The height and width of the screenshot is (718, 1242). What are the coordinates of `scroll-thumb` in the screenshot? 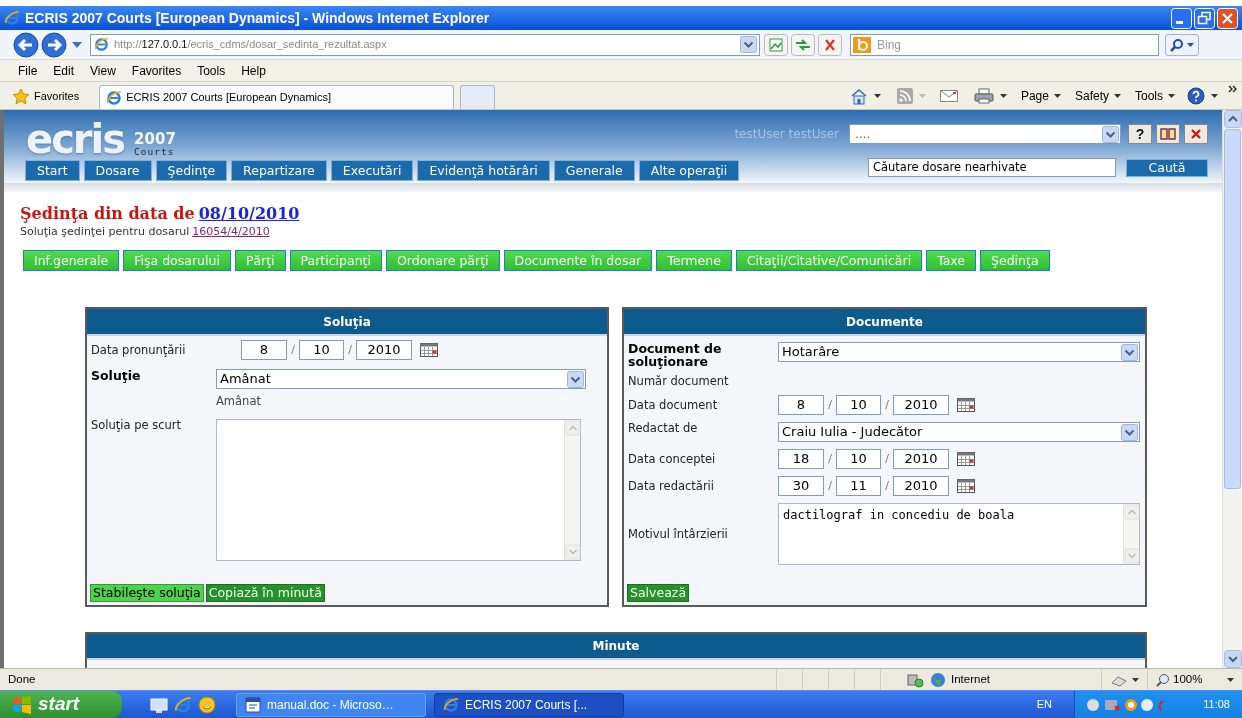 It's located at (1232, 309).